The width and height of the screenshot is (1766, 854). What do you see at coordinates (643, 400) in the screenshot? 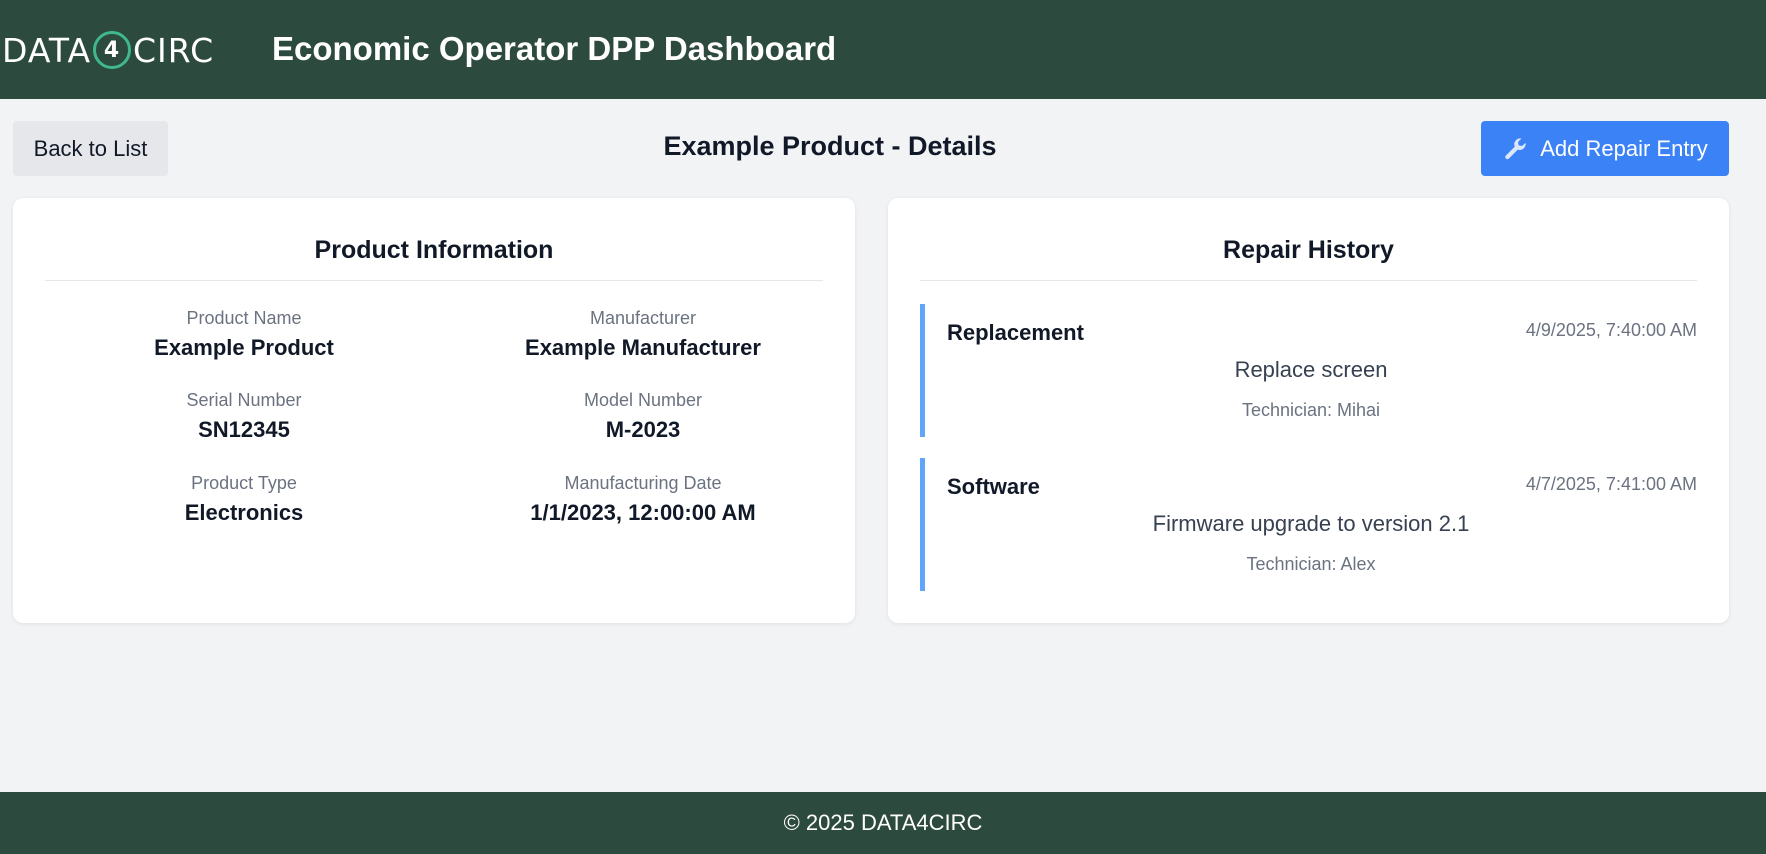
I see `field-label: Model Number` at bounding box center [643, 400].